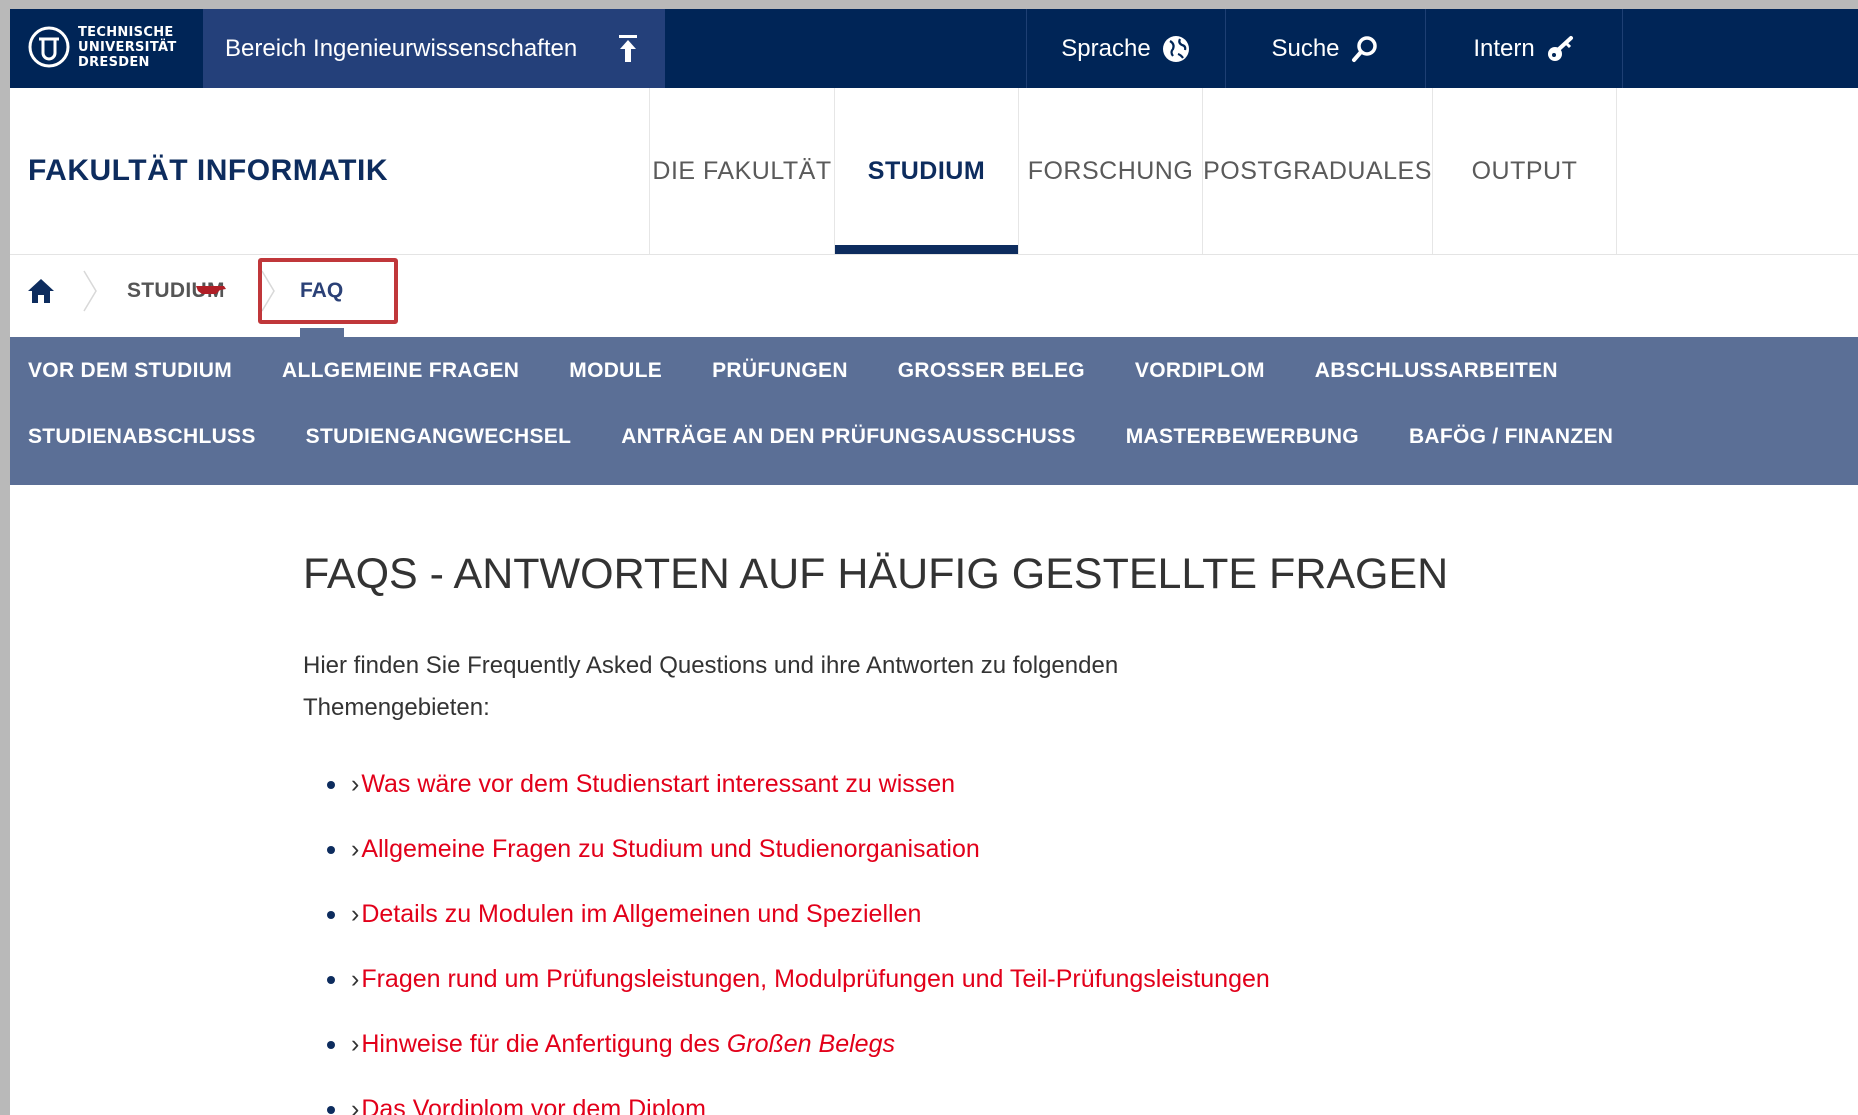 This screenshot has width=1858, height=1115. I want to click on subnav-masterbewerbung: MASTERBEWERBUNG, so click(1242, 437).